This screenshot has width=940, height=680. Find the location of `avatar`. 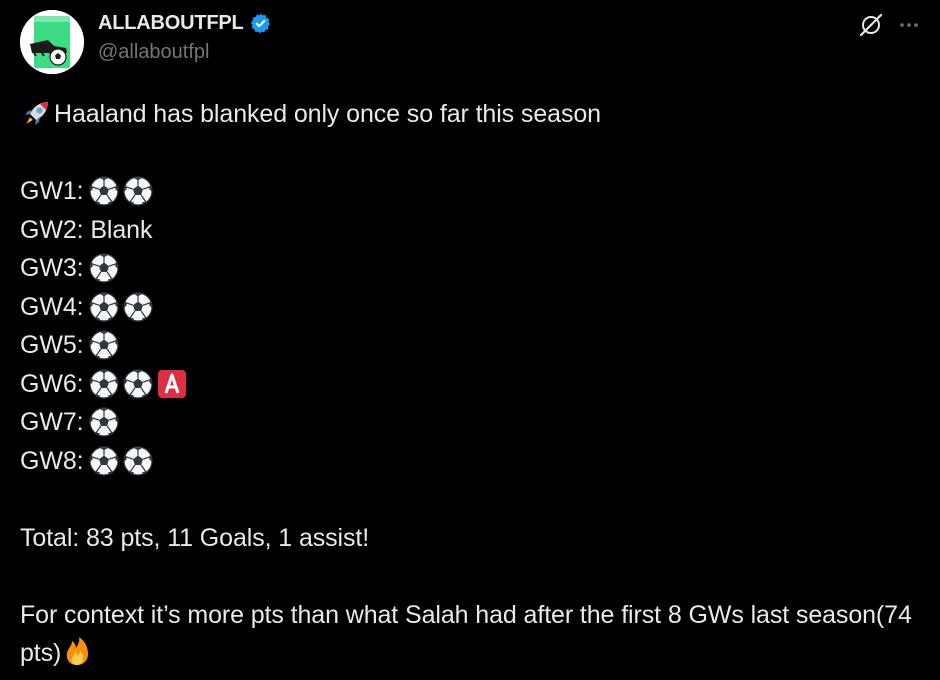

avatar is located at coordinates (52, 42).